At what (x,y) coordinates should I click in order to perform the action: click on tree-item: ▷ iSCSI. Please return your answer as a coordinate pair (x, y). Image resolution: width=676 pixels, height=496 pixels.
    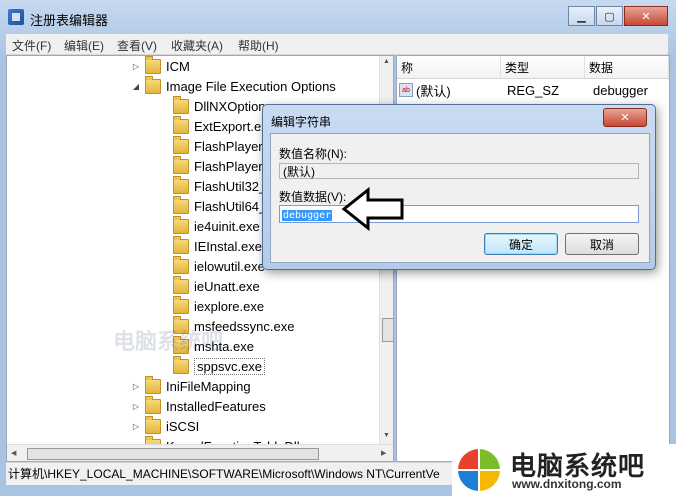
    Looking at the image, I should click on (165, 425).